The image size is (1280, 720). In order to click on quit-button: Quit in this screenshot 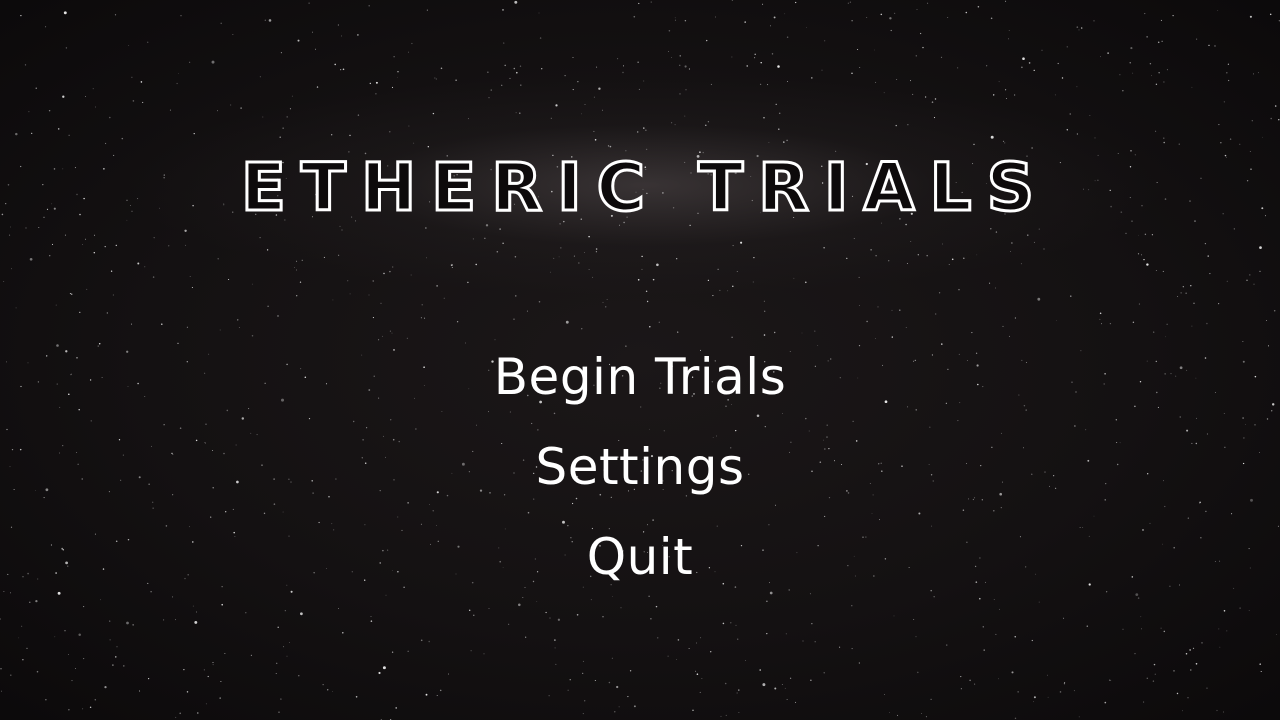, I will do `click(640, 557)`.